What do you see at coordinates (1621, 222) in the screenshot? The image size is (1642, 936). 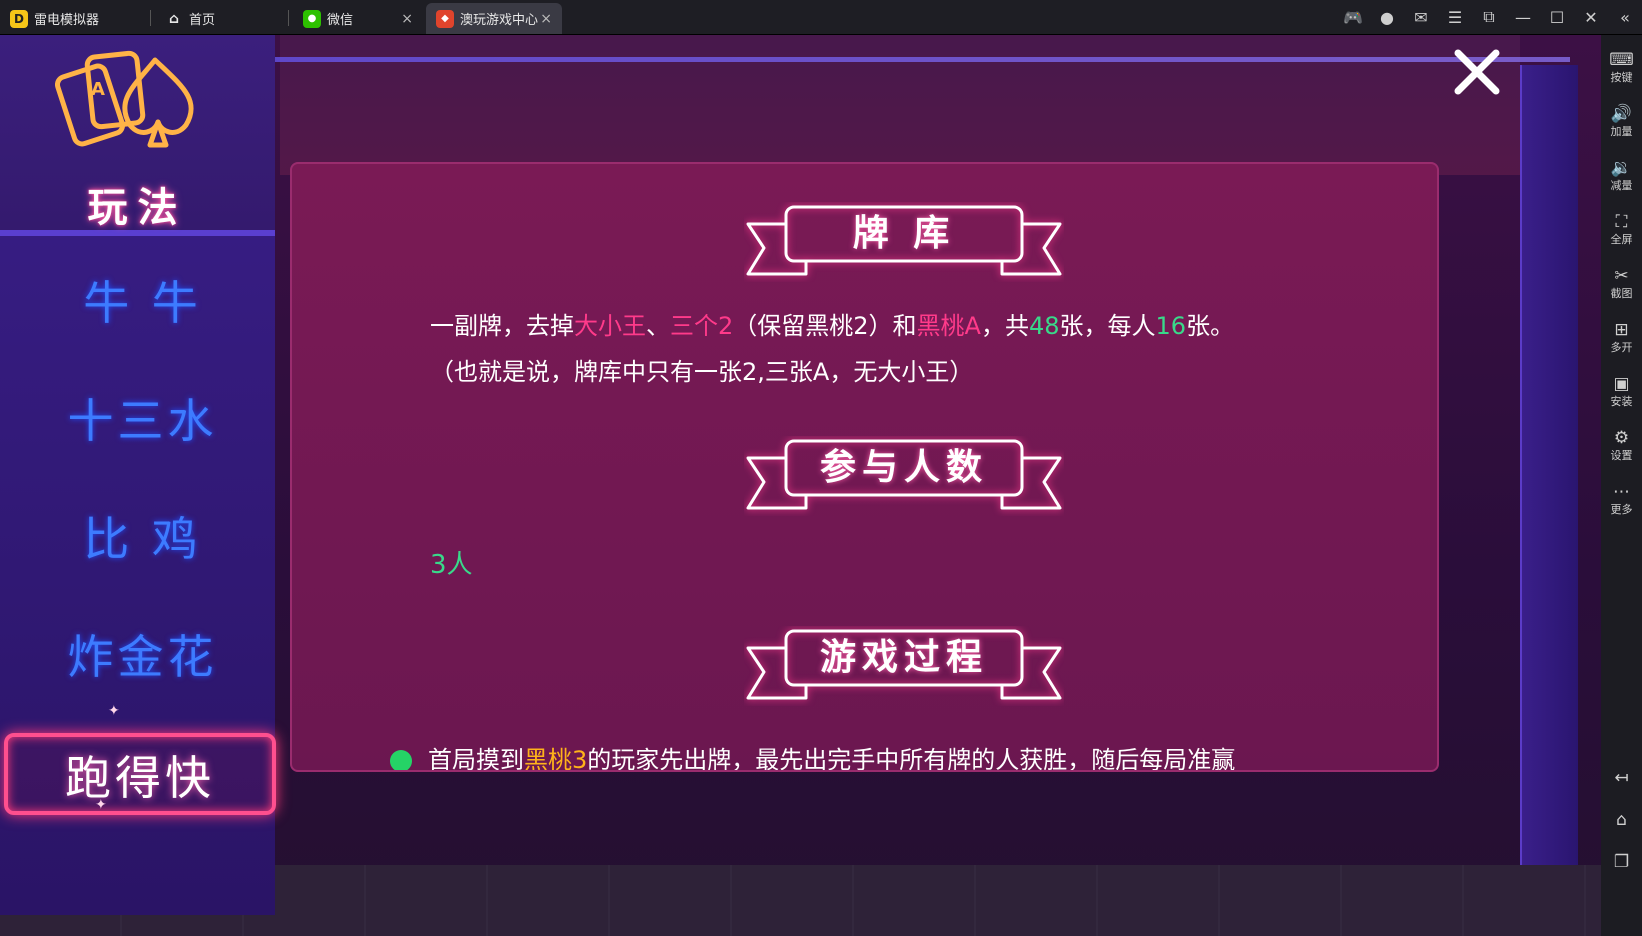 I see `fullscreen-icon: ⛶` at bounding box center [1621, 222].